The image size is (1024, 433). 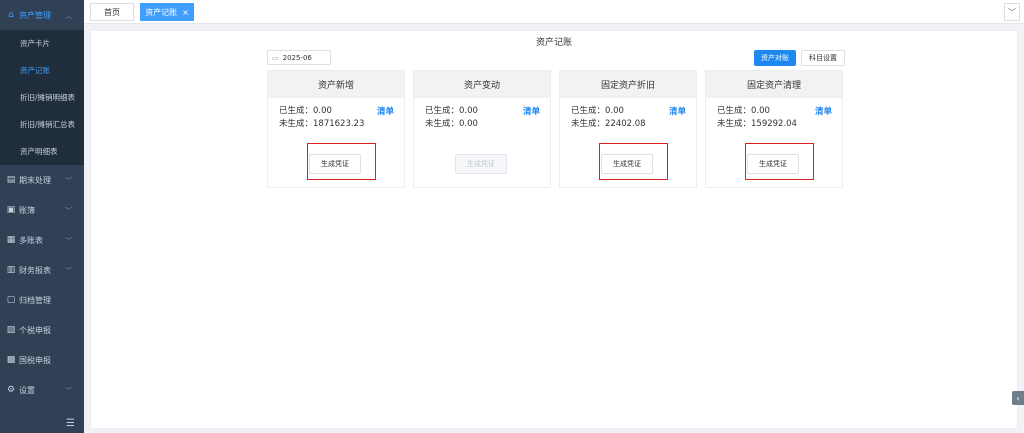 I want to click on card-asset-change: 资产变动 已生成：0.00 未生成：0.00 清单 生成凭证, so click(x=482, y=129).